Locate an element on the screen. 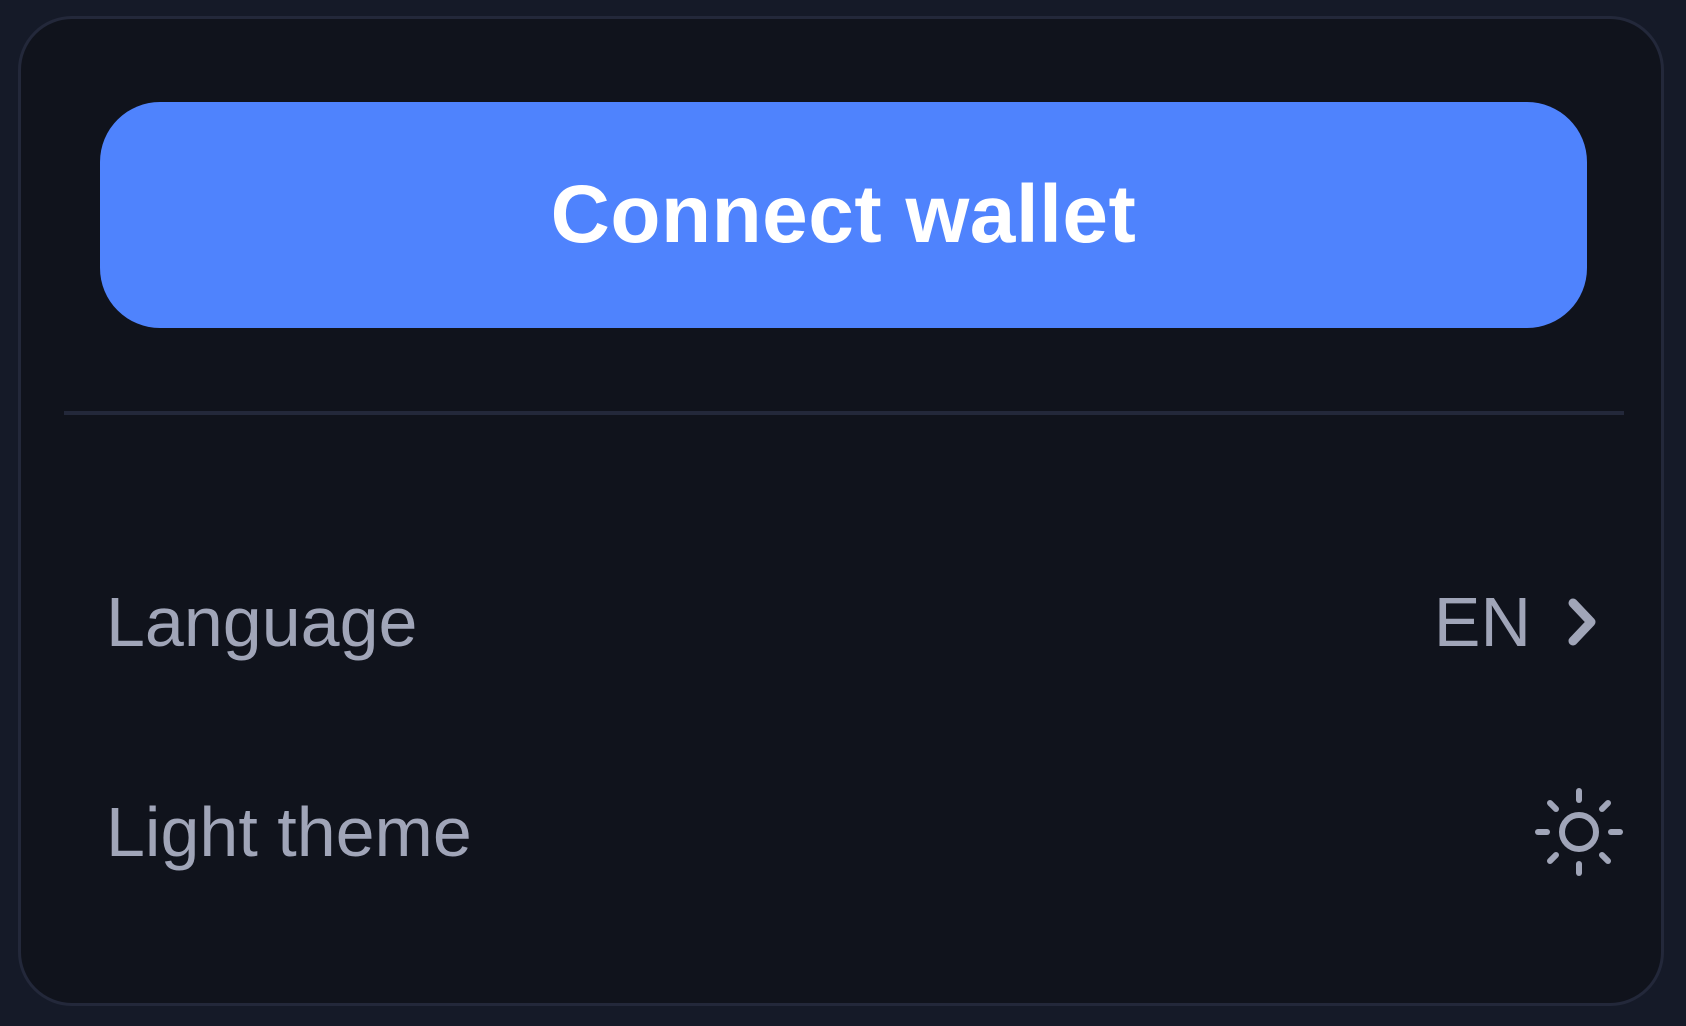 The image size is (1686, 1026). language-selector: EN is located at coordinates (1516, 622).